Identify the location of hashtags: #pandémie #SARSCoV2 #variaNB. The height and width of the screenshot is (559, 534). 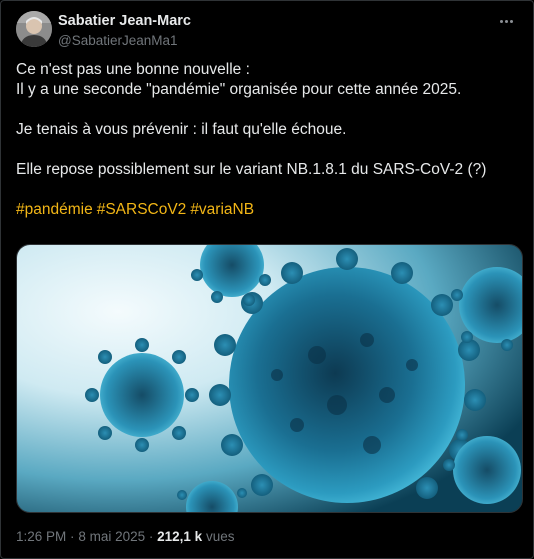
(267, 210).